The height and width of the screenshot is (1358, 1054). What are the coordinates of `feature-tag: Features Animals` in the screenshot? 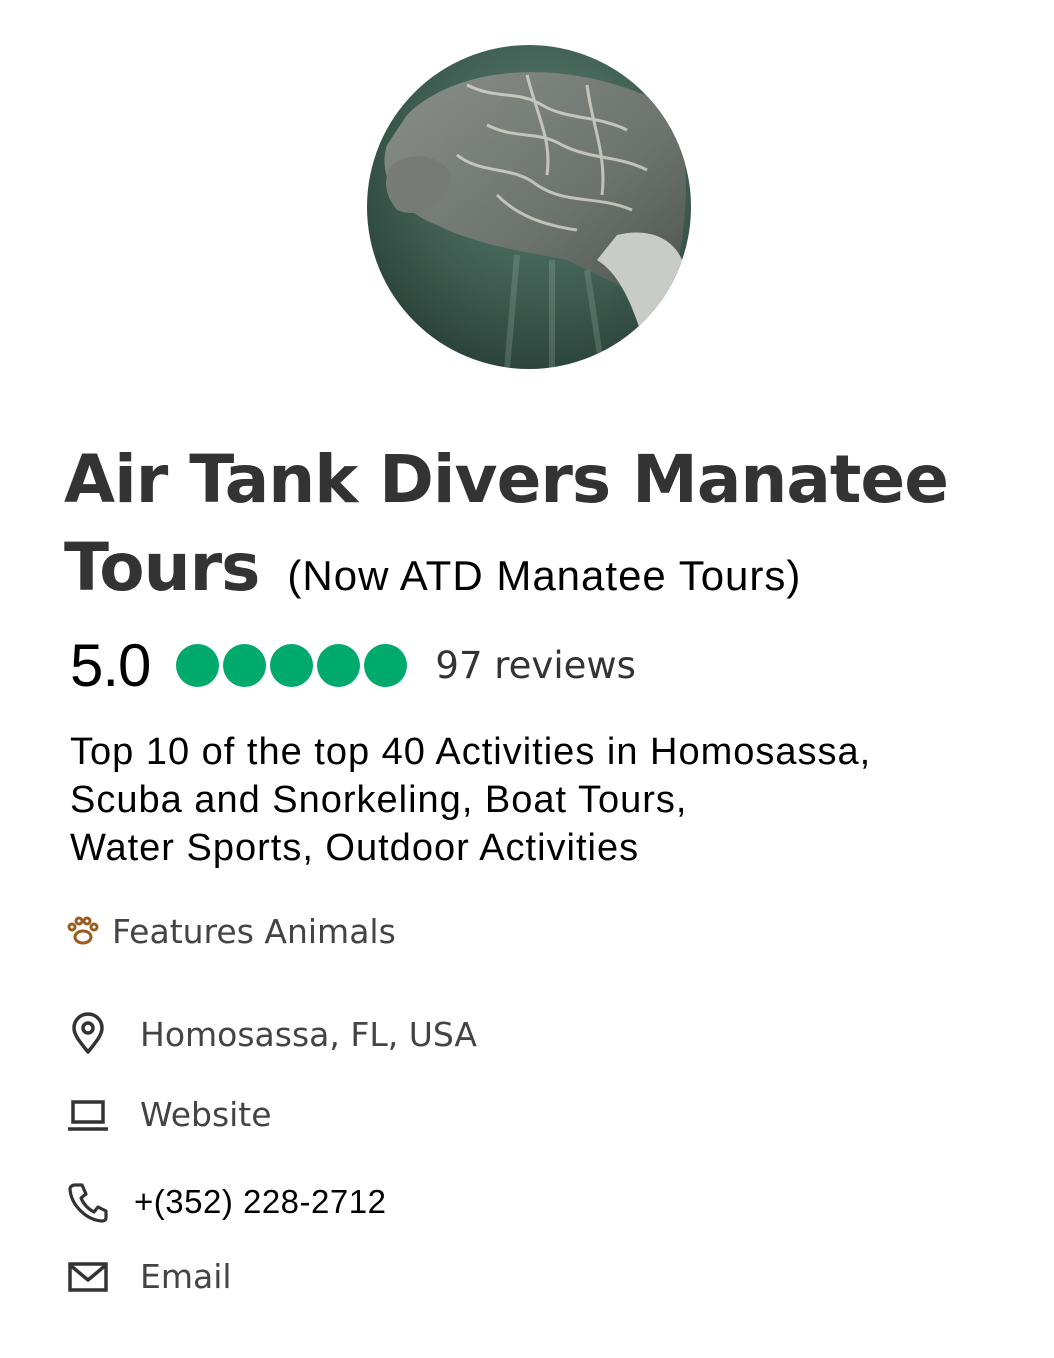 It's located at (231, 931).